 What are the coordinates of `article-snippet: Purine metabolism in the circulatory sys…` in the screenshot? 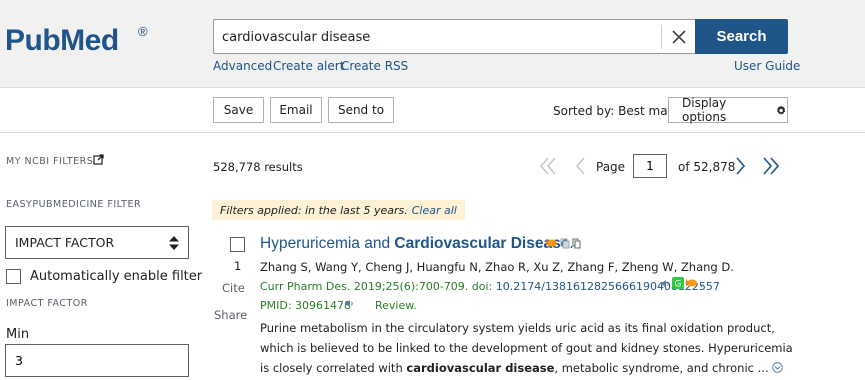 It's located at (532, 348).